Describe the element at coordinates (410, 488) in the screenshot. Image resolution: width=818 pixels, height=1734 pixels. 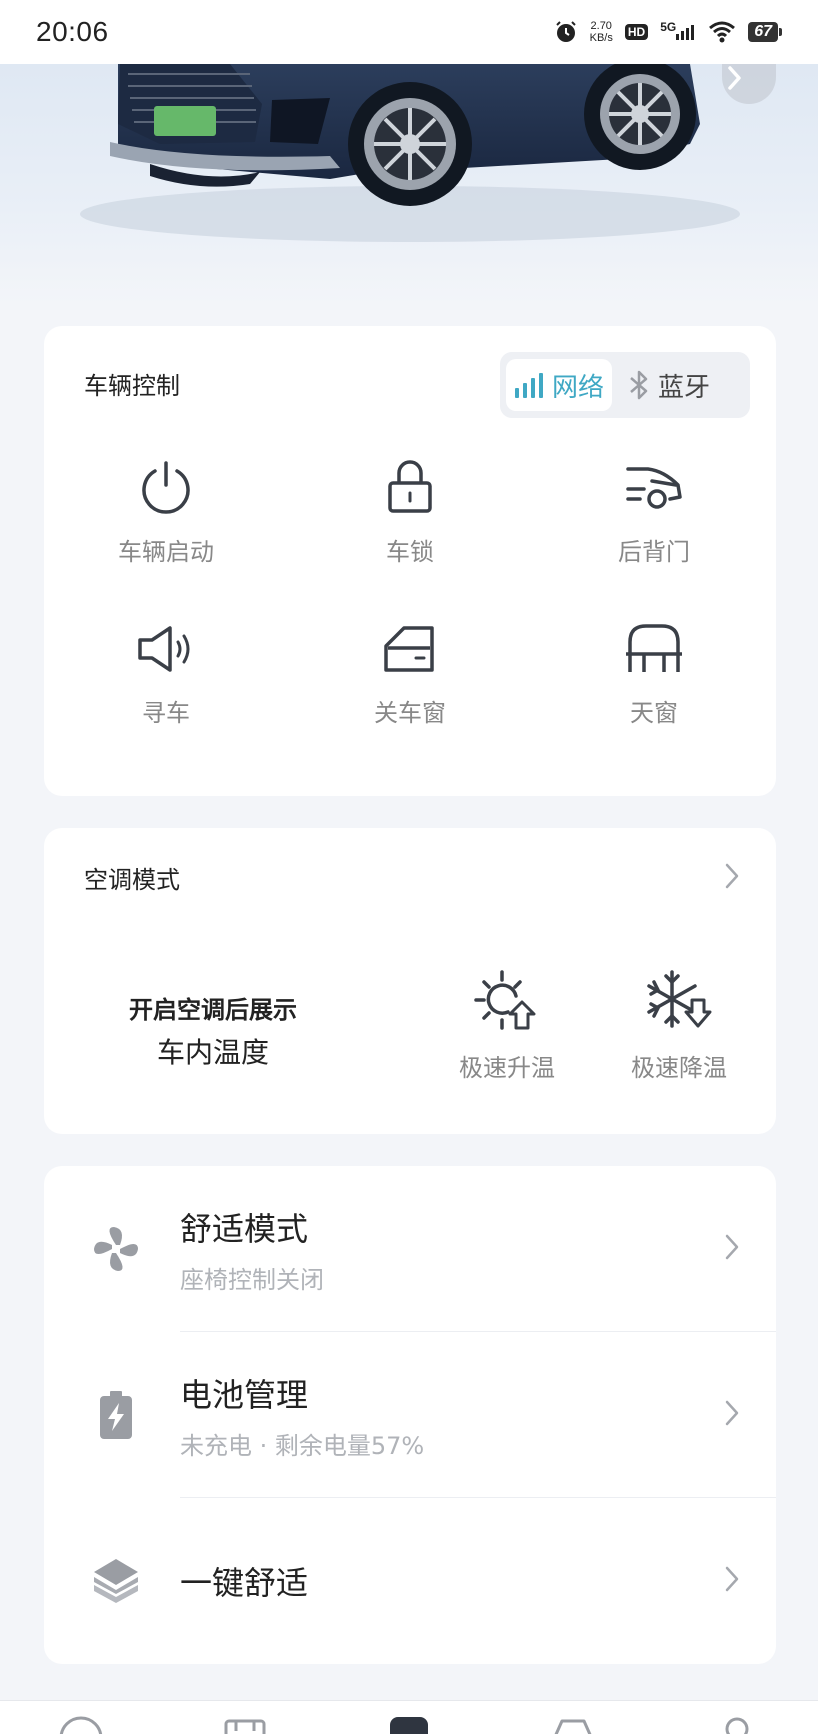
I see `lock-icon` at that location.